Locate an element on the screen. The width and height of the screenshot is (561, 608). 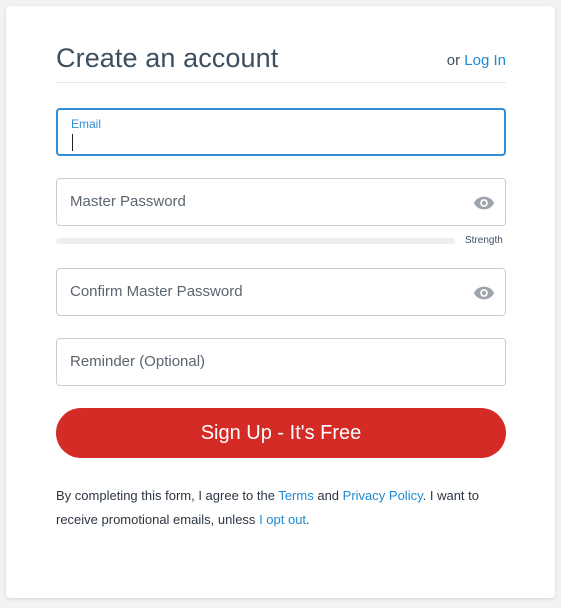
login-prompt: or Log In is located at coordinates (476, 60).